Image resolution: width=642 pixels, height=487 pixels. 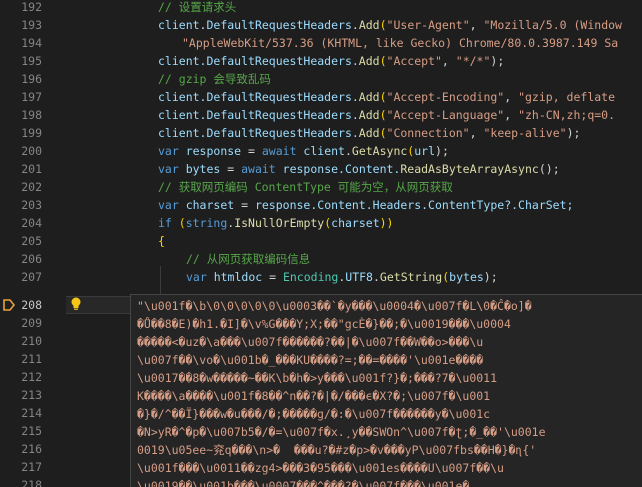 I want to click on line-number: 216, so click(x=31, y=449).